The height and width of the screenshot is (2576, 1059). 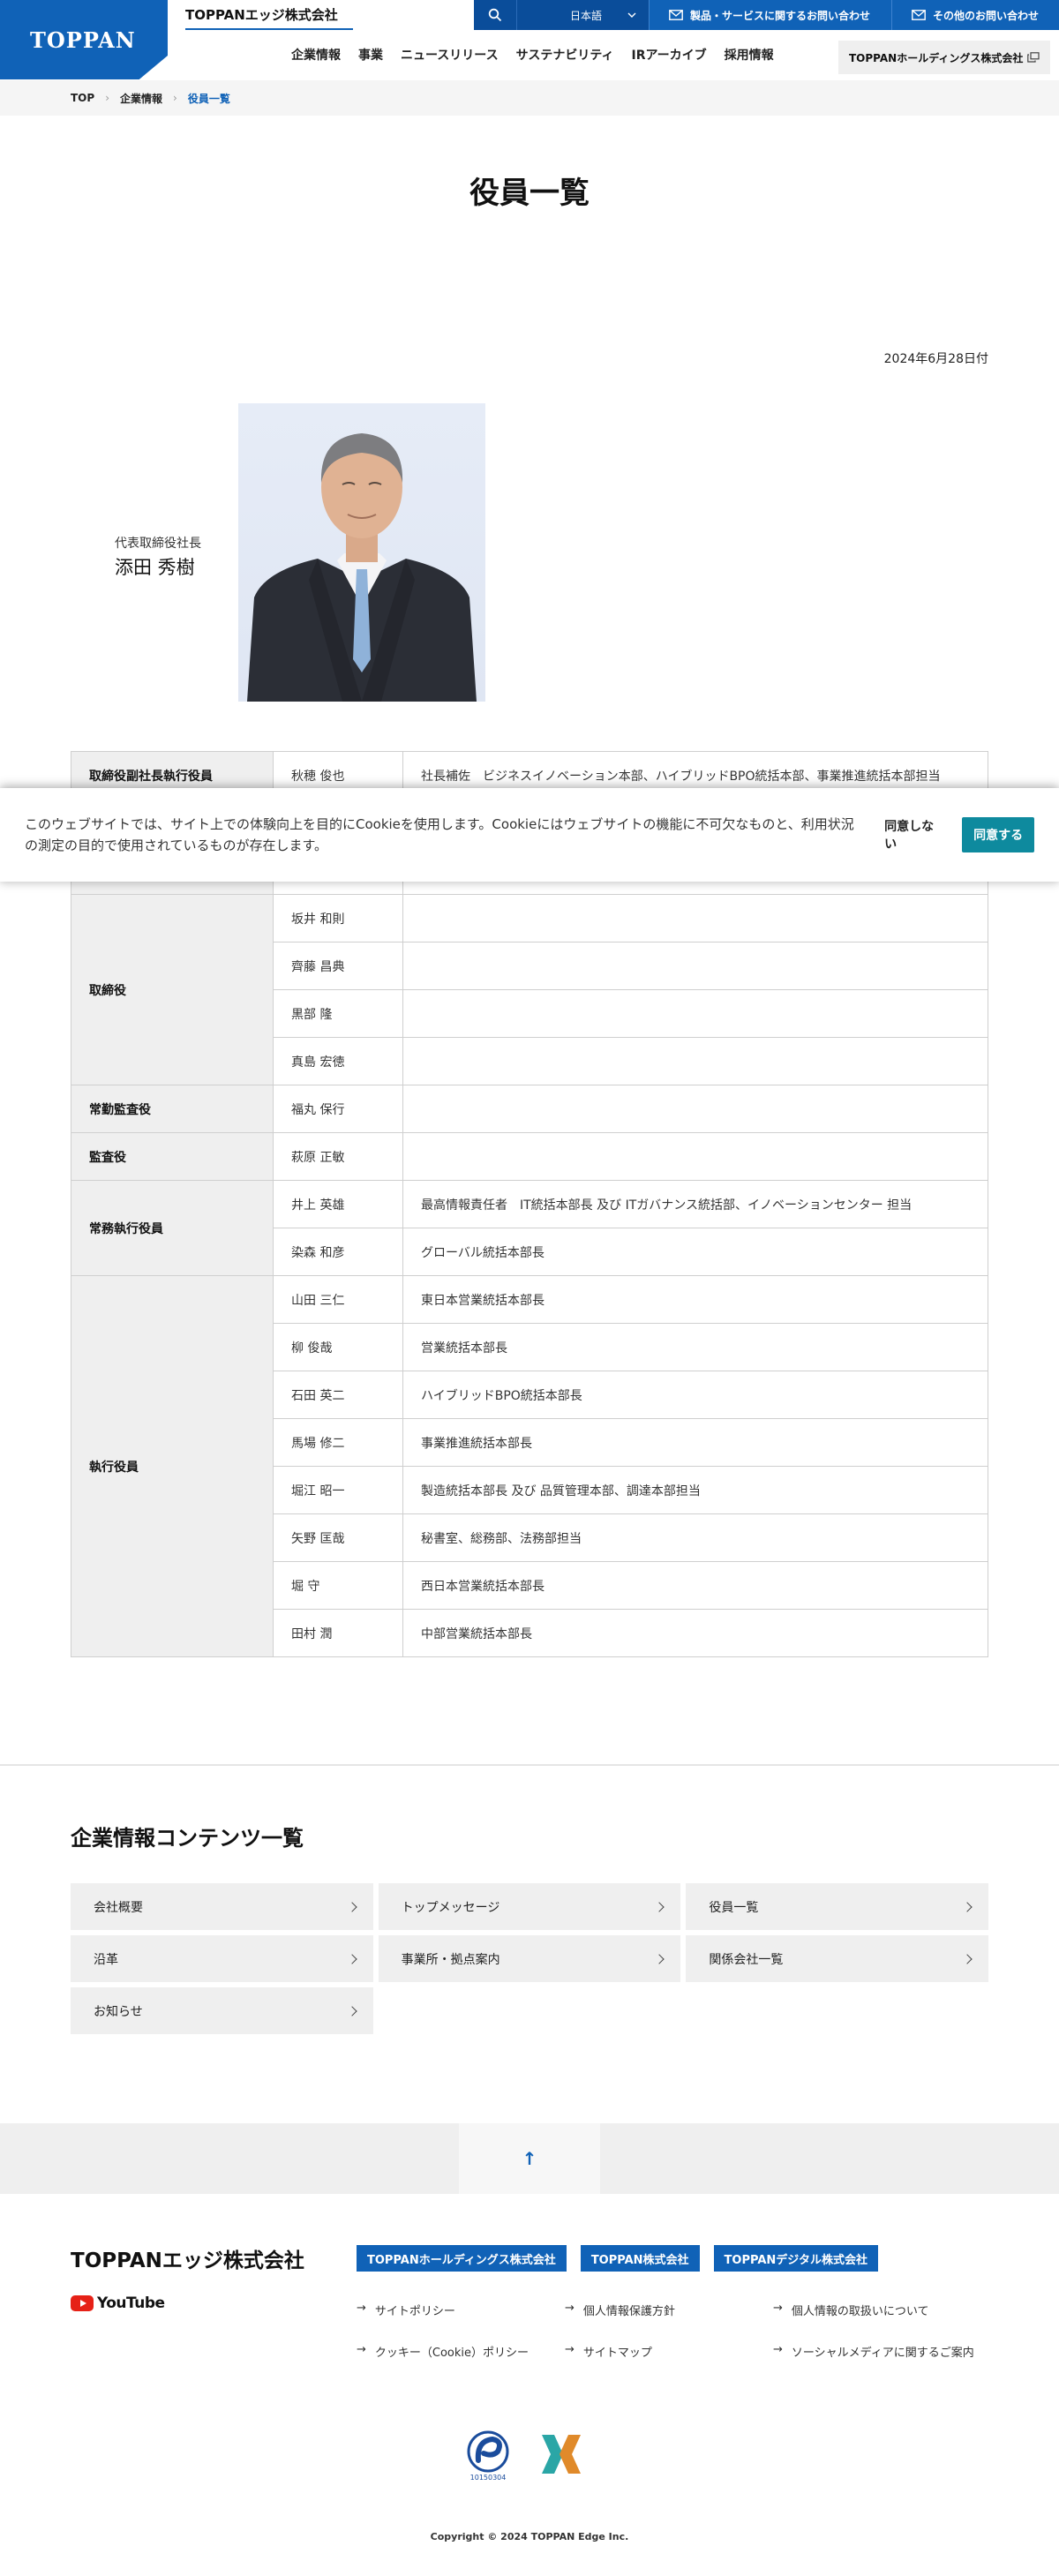 I want to click on contents-item-affiliates: 関係会社一覧, so click(x=837, y=1958).